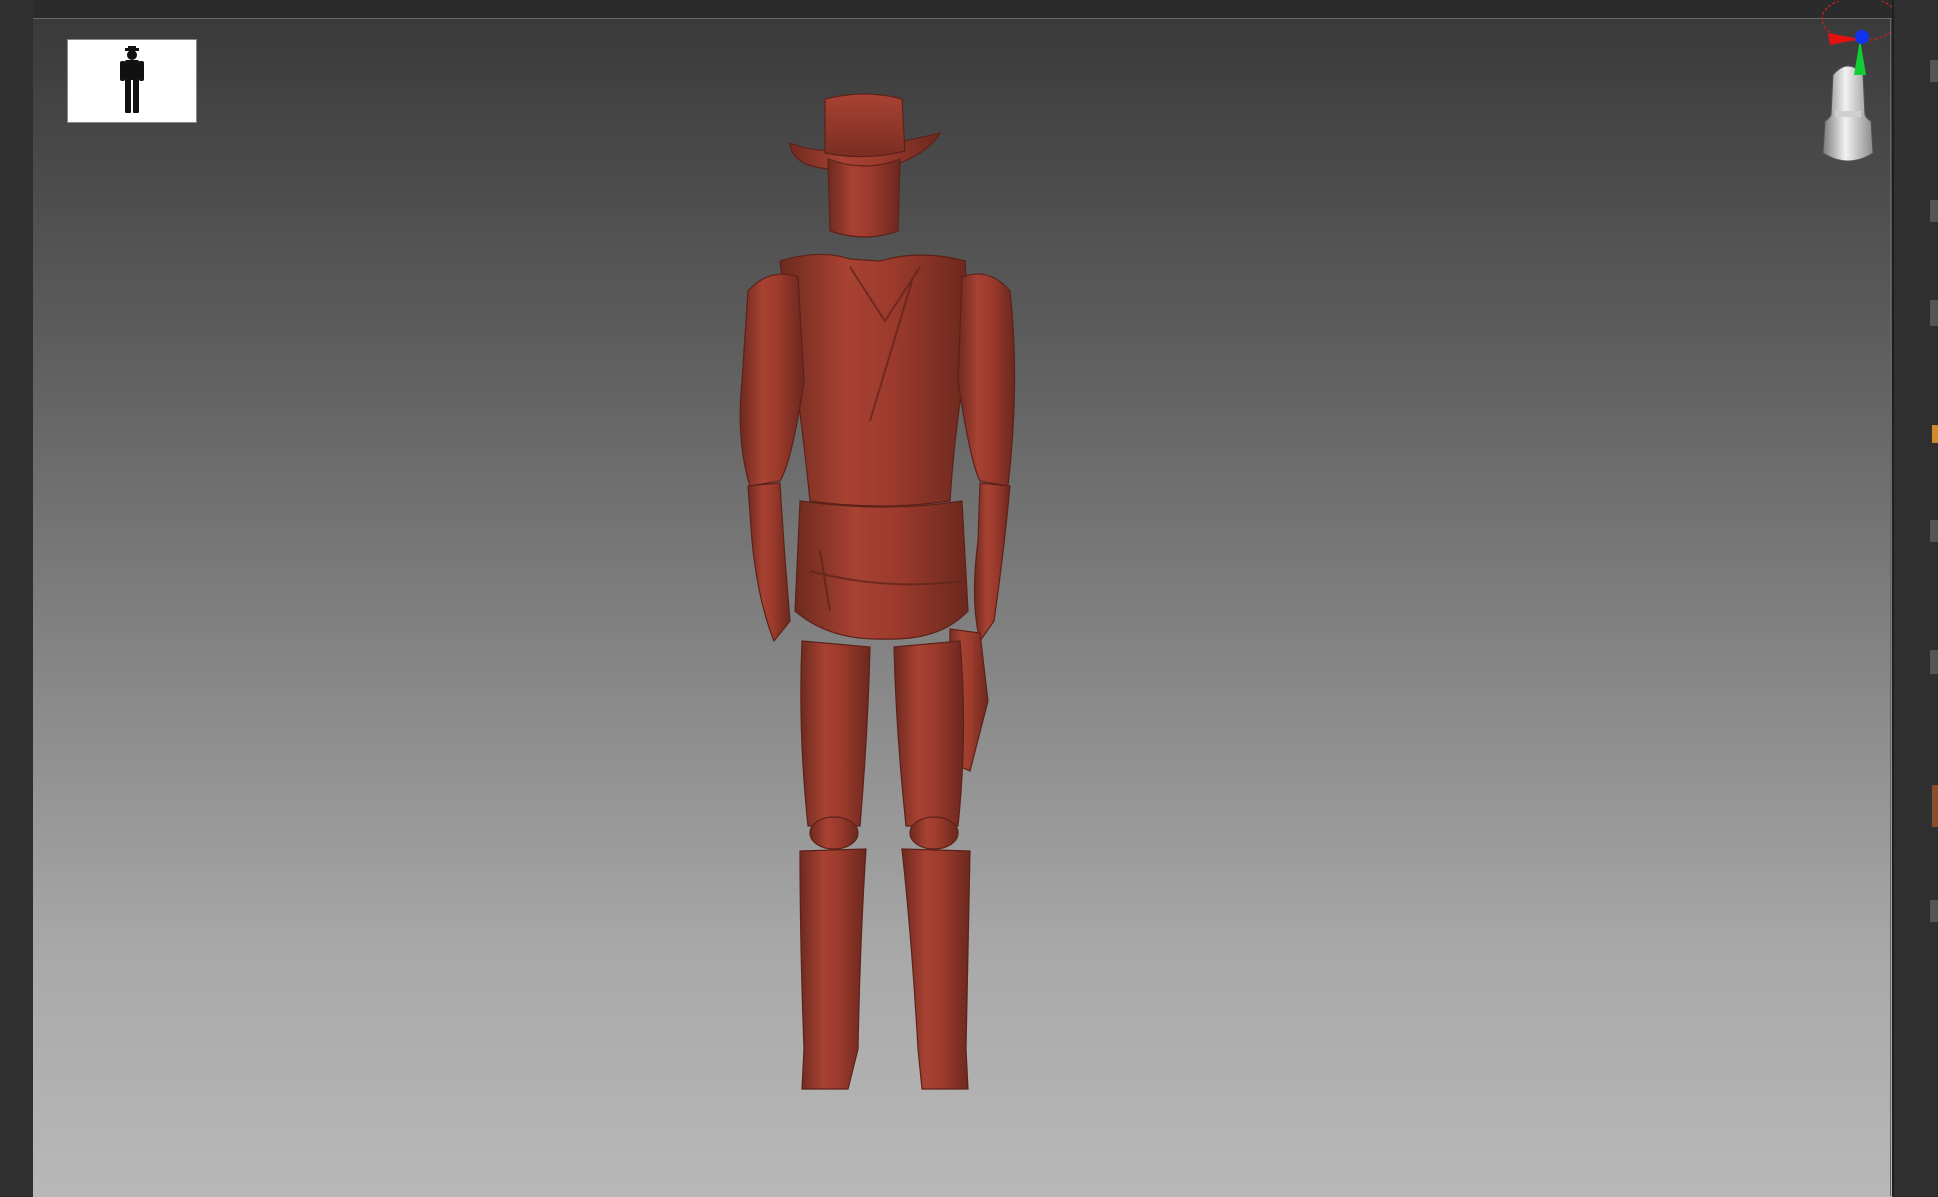  Describe the element at coordinates (1915, 598) in the screenshot. I see `right-tray` at that location.